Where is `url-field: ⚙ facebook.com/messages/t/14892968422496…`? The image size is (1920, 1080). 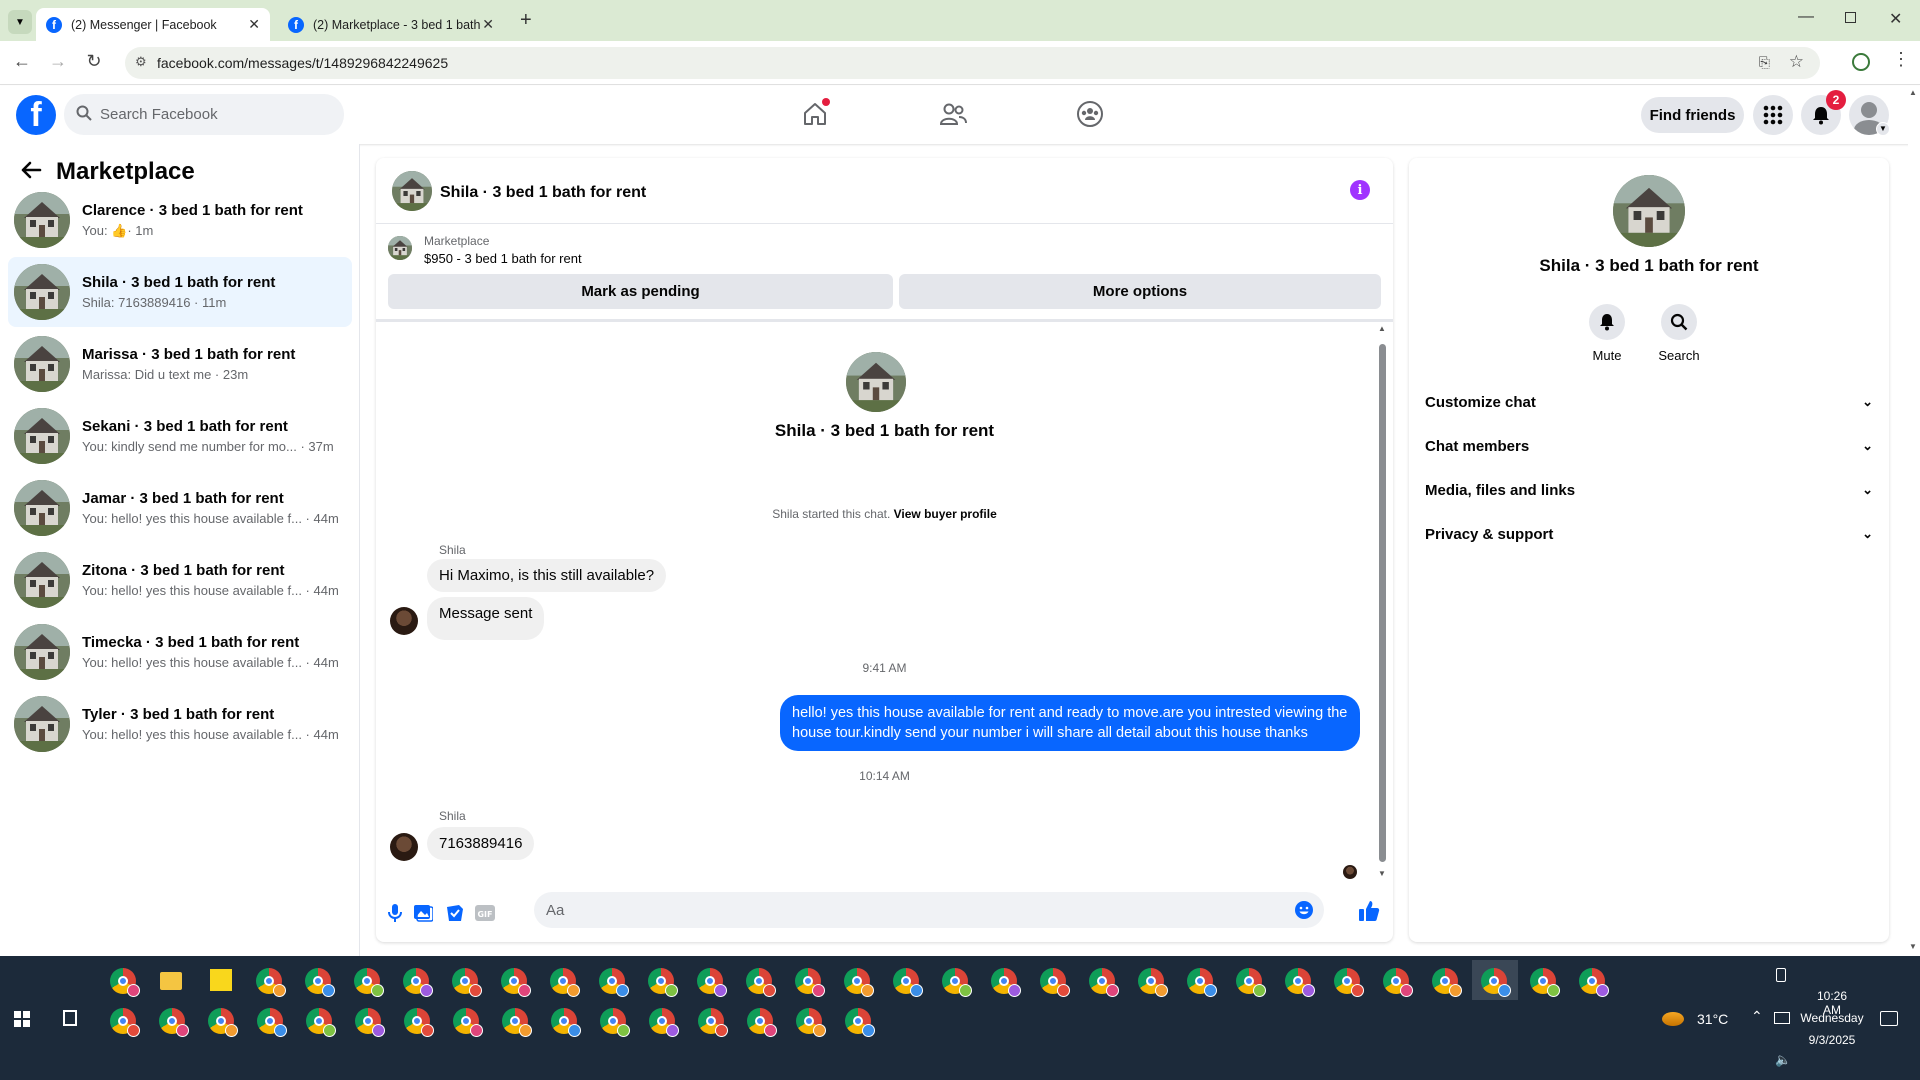 url-field: ⚙ facebook.com/messages/t/14892968422496… is located at coordinates (972, 63).